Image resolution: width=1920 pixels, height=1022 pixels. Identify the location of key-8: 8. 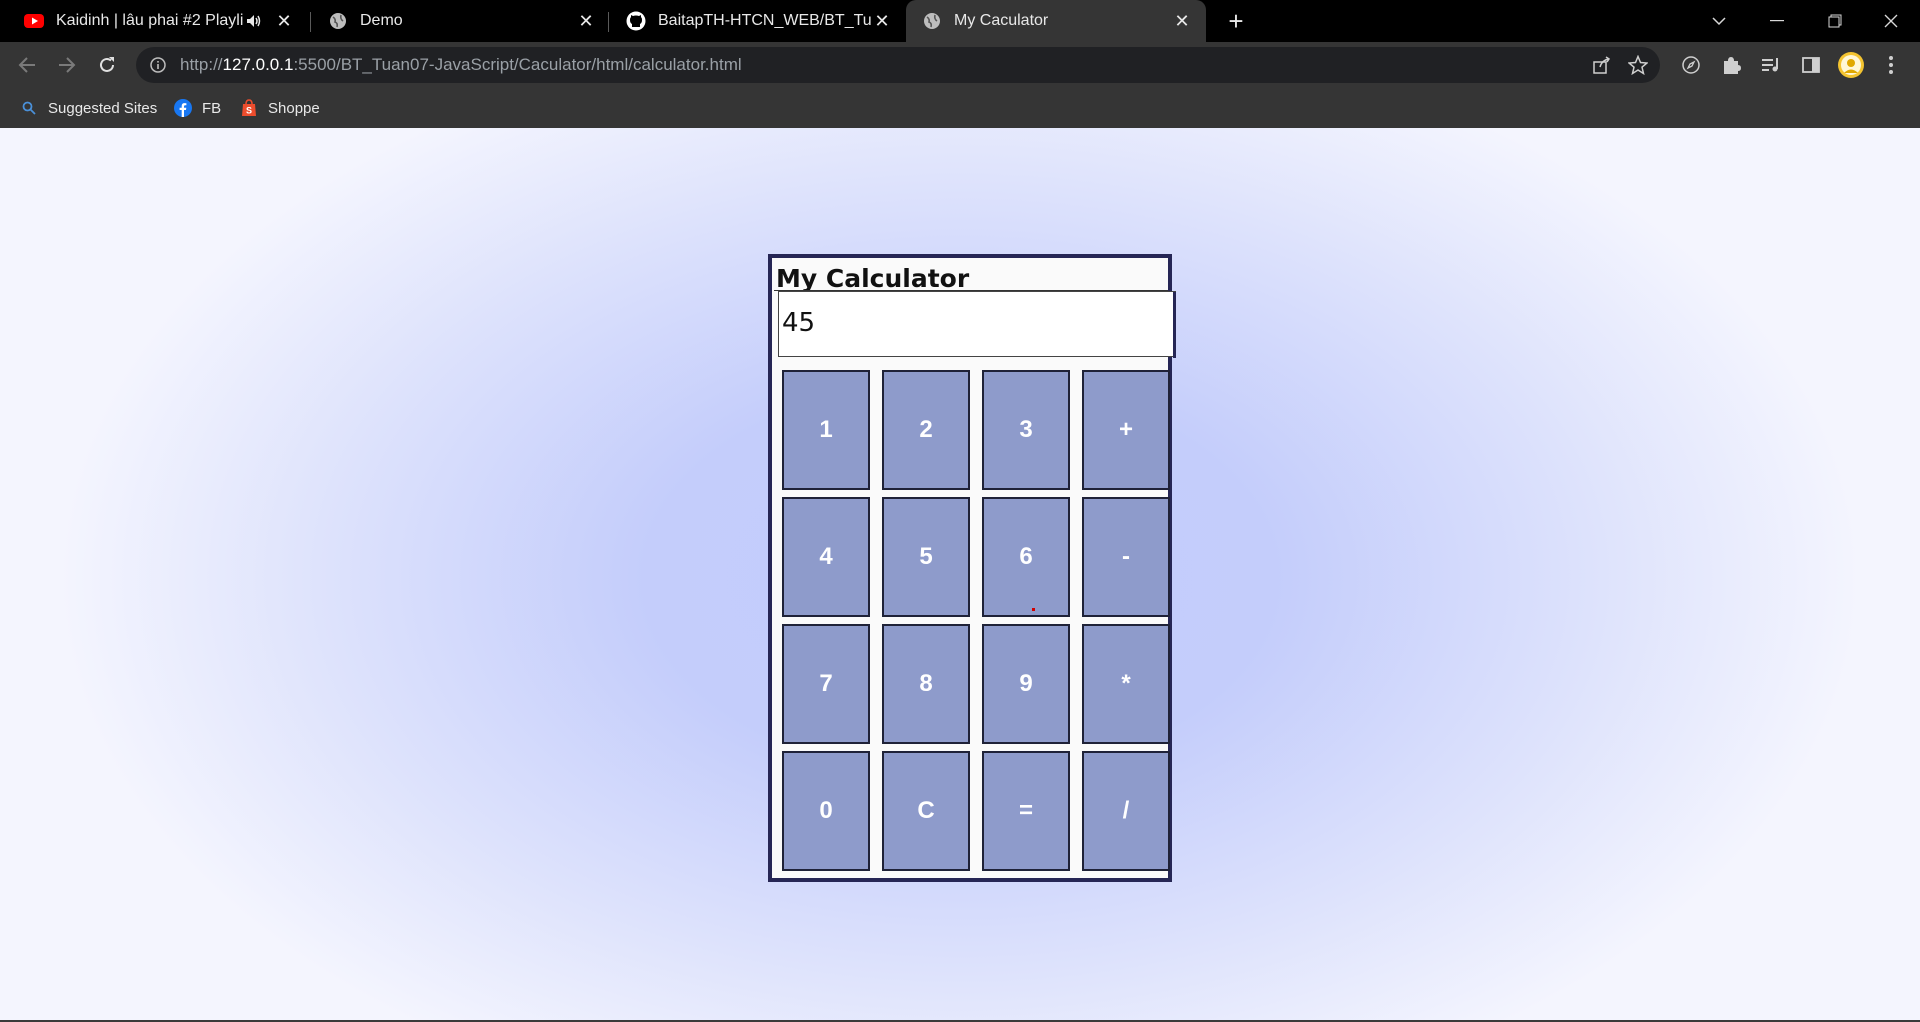
(926, 684).